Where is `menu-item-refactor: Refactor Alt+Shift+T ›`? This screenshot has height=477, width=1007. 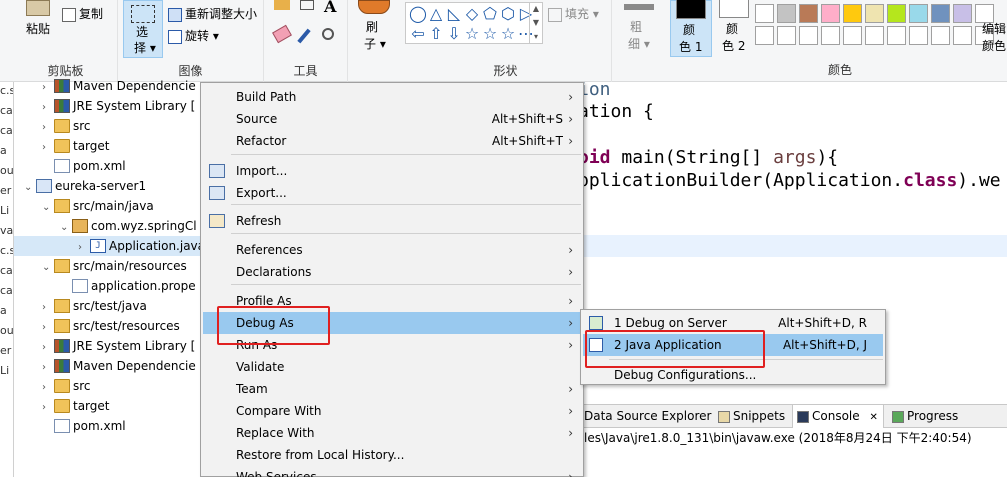 menu-item-refactor: Refactor Alt+Shift+T › is located at coordinates (392, 141).